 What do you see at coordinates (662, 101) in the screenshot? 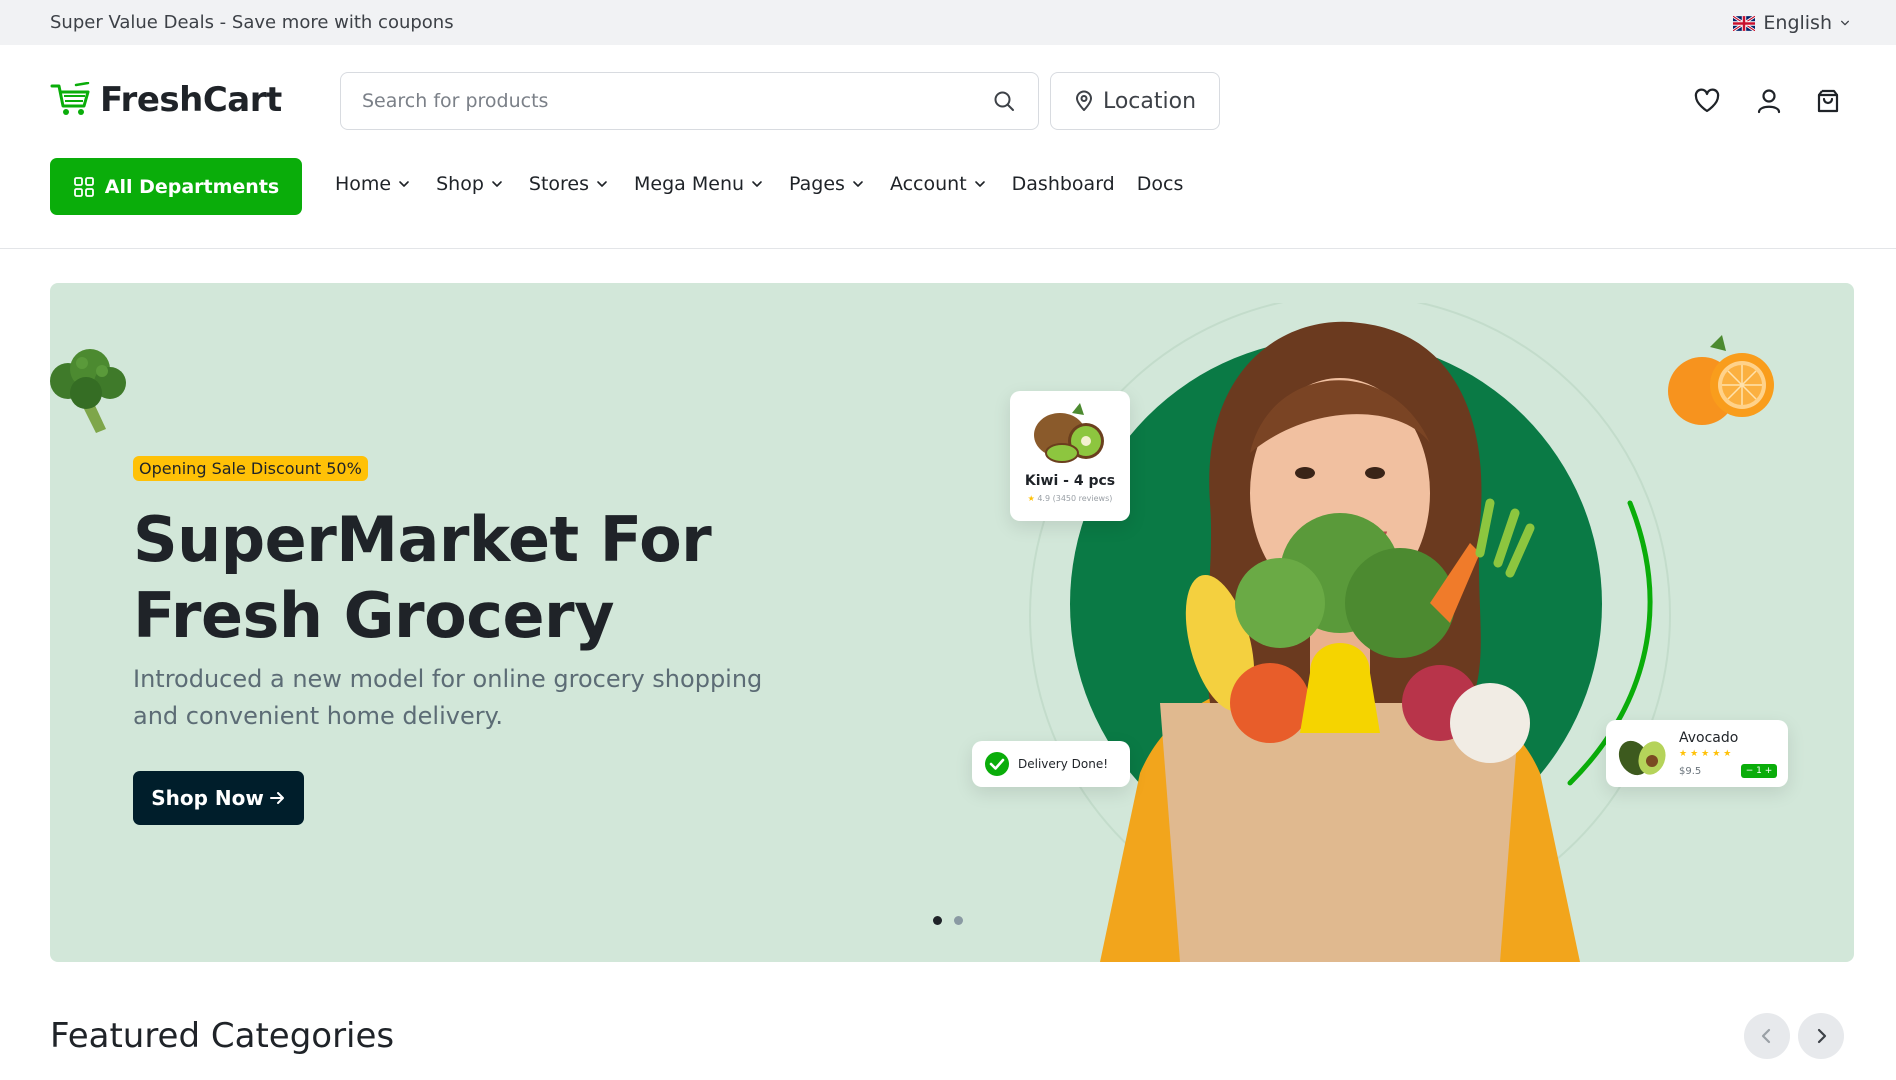
I see `search-input` at bounding box center [662, 101].